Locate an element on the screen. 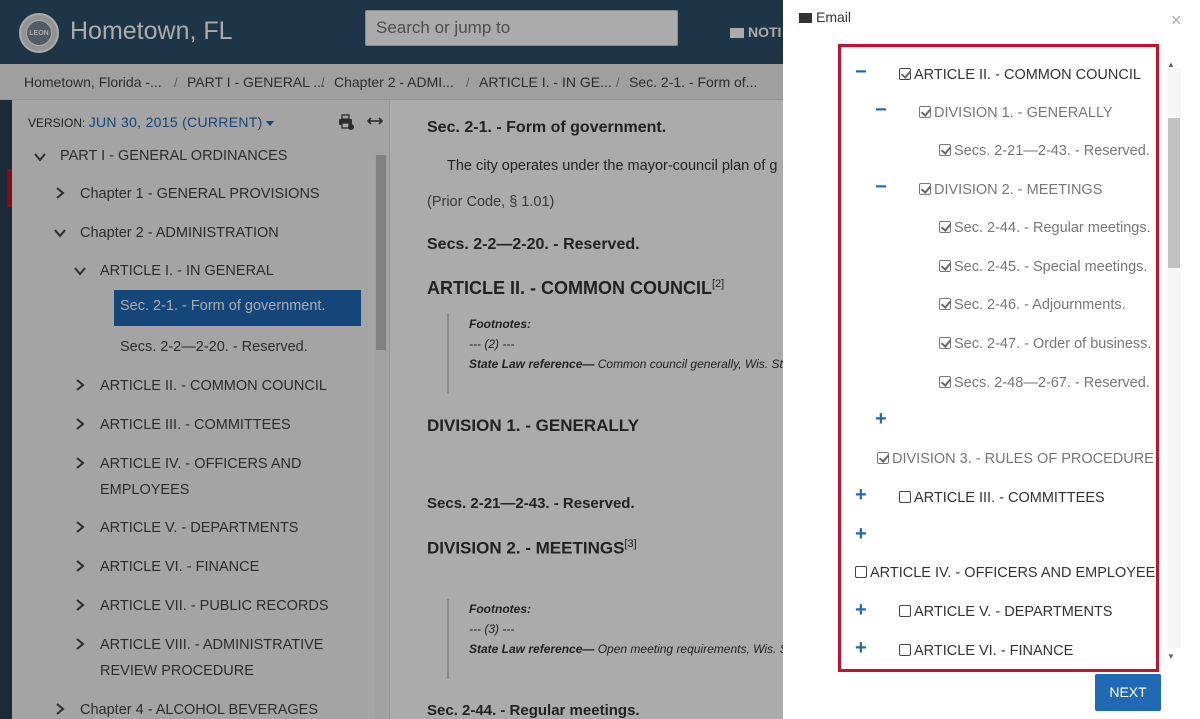 Image resolution: width=1200 pixels, height=719 pixels. tree-item-article-4: ARTICLE IV. - OFFICERS AND EMPLOYEES is located at coordinates (1005, 573).